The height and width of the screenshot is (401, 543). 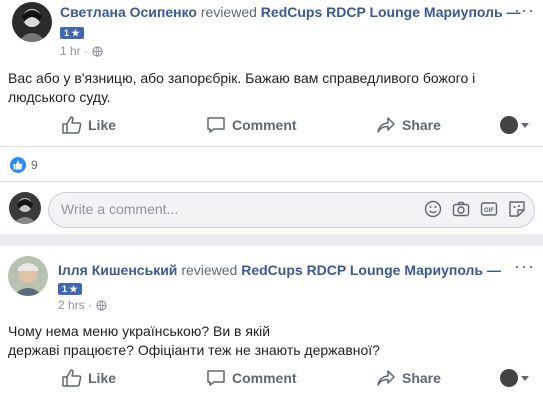 What do you see at coordinates (271, 240) in the screenshot?
I see `post-separator` at bounding box center [271, 240].